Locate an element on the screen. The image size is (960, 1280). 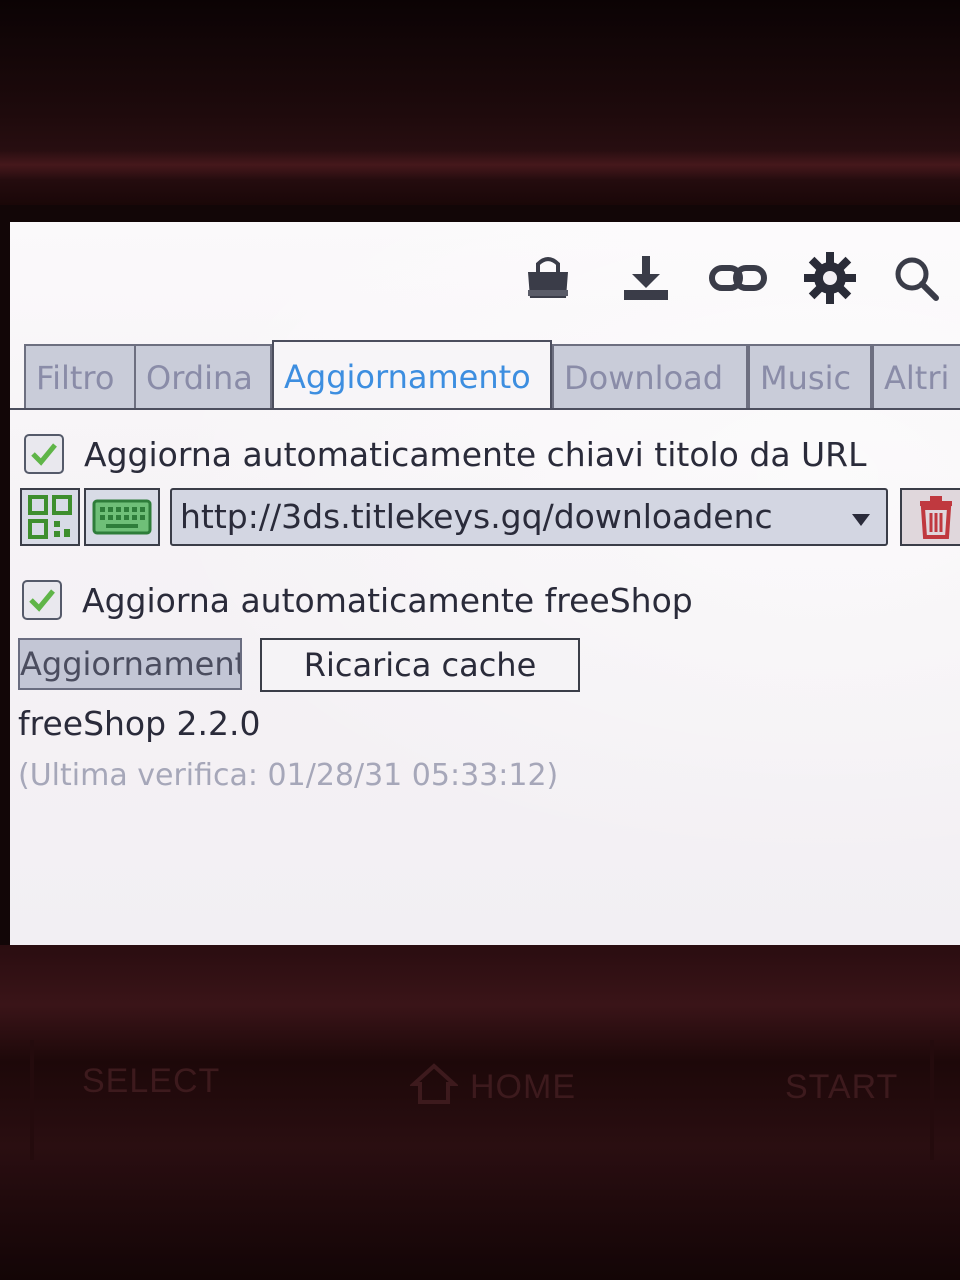
url-value: http://3ds.titlekeys.gq/downloadenc is located at coordinates (476, 516).